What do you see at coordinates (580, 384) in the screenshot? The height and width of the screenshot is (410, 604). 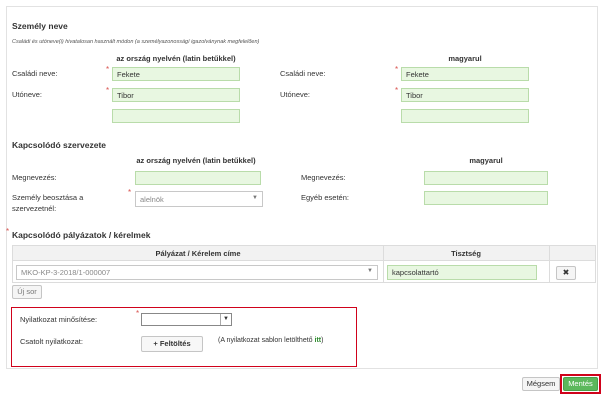 I see `save-button: Mentés` at bounding box center [580, 384].